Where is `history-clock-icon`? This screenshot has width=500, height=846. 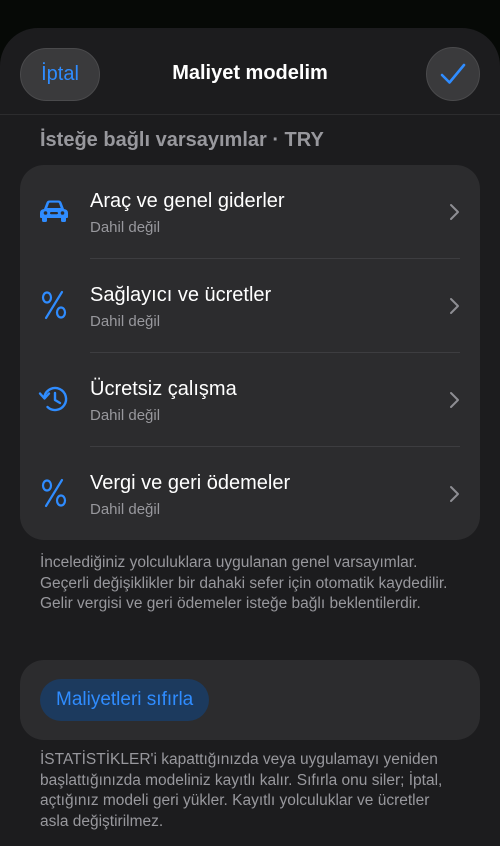
history-clock-icon is located at coordinates (54, 399).